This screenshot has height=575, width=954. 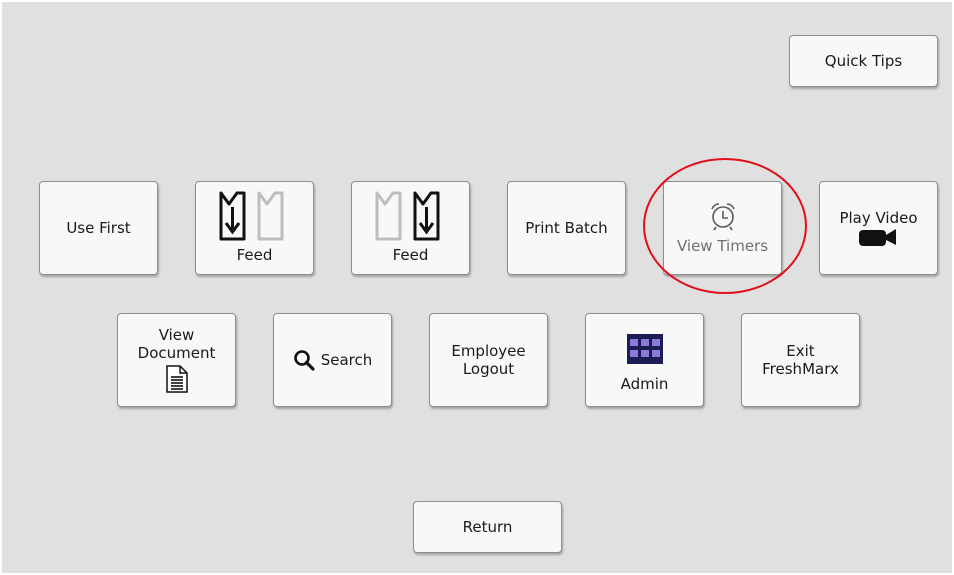 I want to click on magnifier-icon, so click(x=304, y=360).